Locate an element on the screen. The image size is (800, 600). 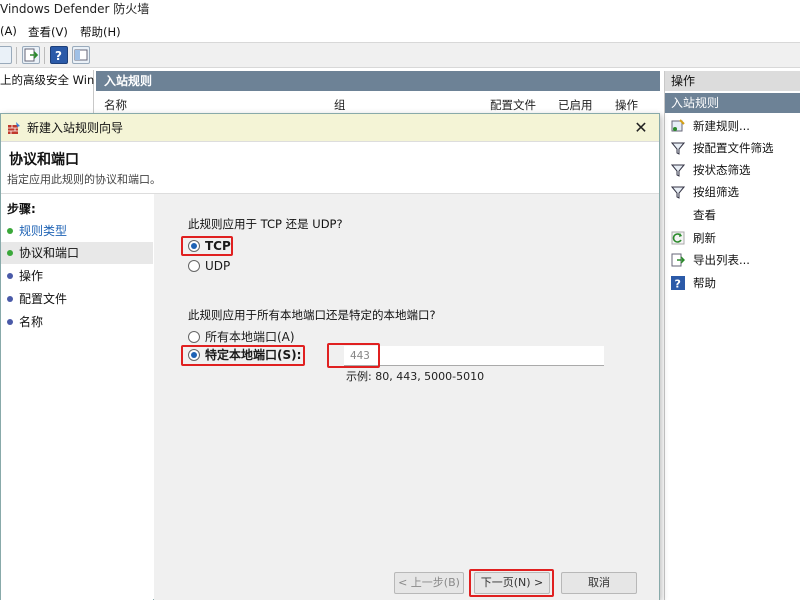
next-button-highlight-box is located at coordinates (511, 583).